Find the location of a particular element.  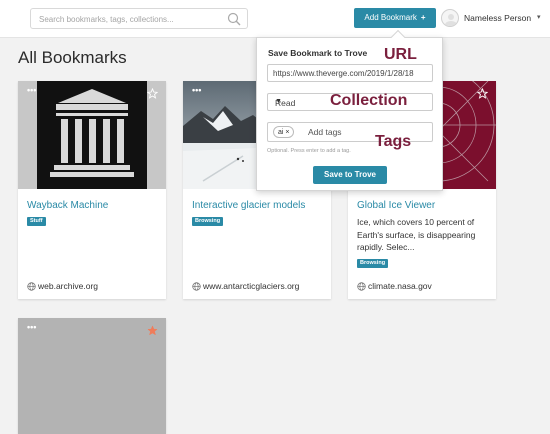

search-input is located at coordinates (131, 19).